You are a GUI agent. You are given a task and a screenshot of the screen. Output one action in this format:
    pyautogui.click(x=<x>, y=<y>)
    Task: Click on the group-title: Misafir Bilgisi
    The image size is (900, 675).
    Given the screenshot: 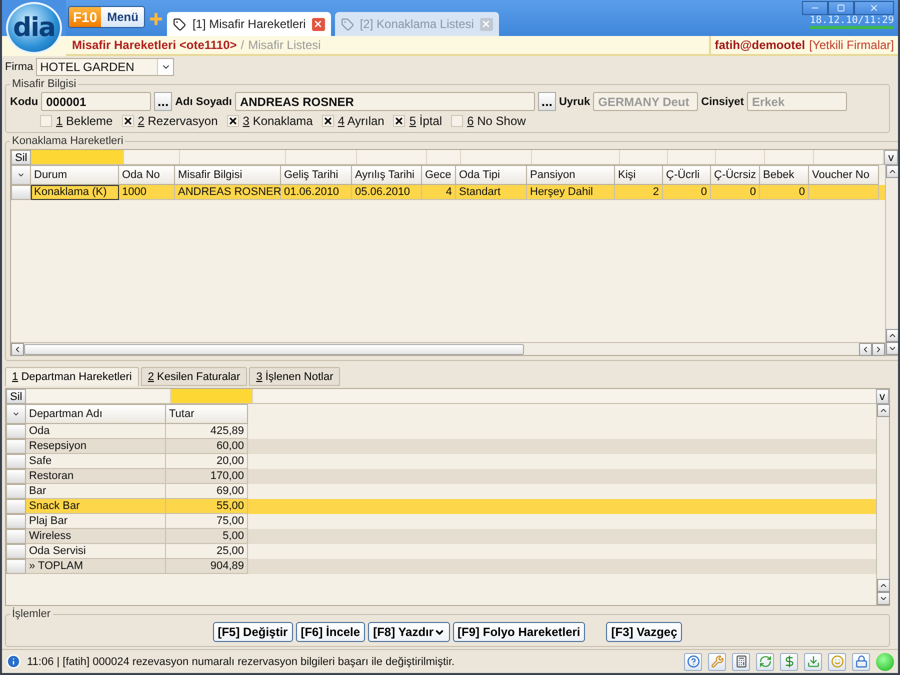 What is the action you would take?
    pyautogui.click(x=44, y=84)
    